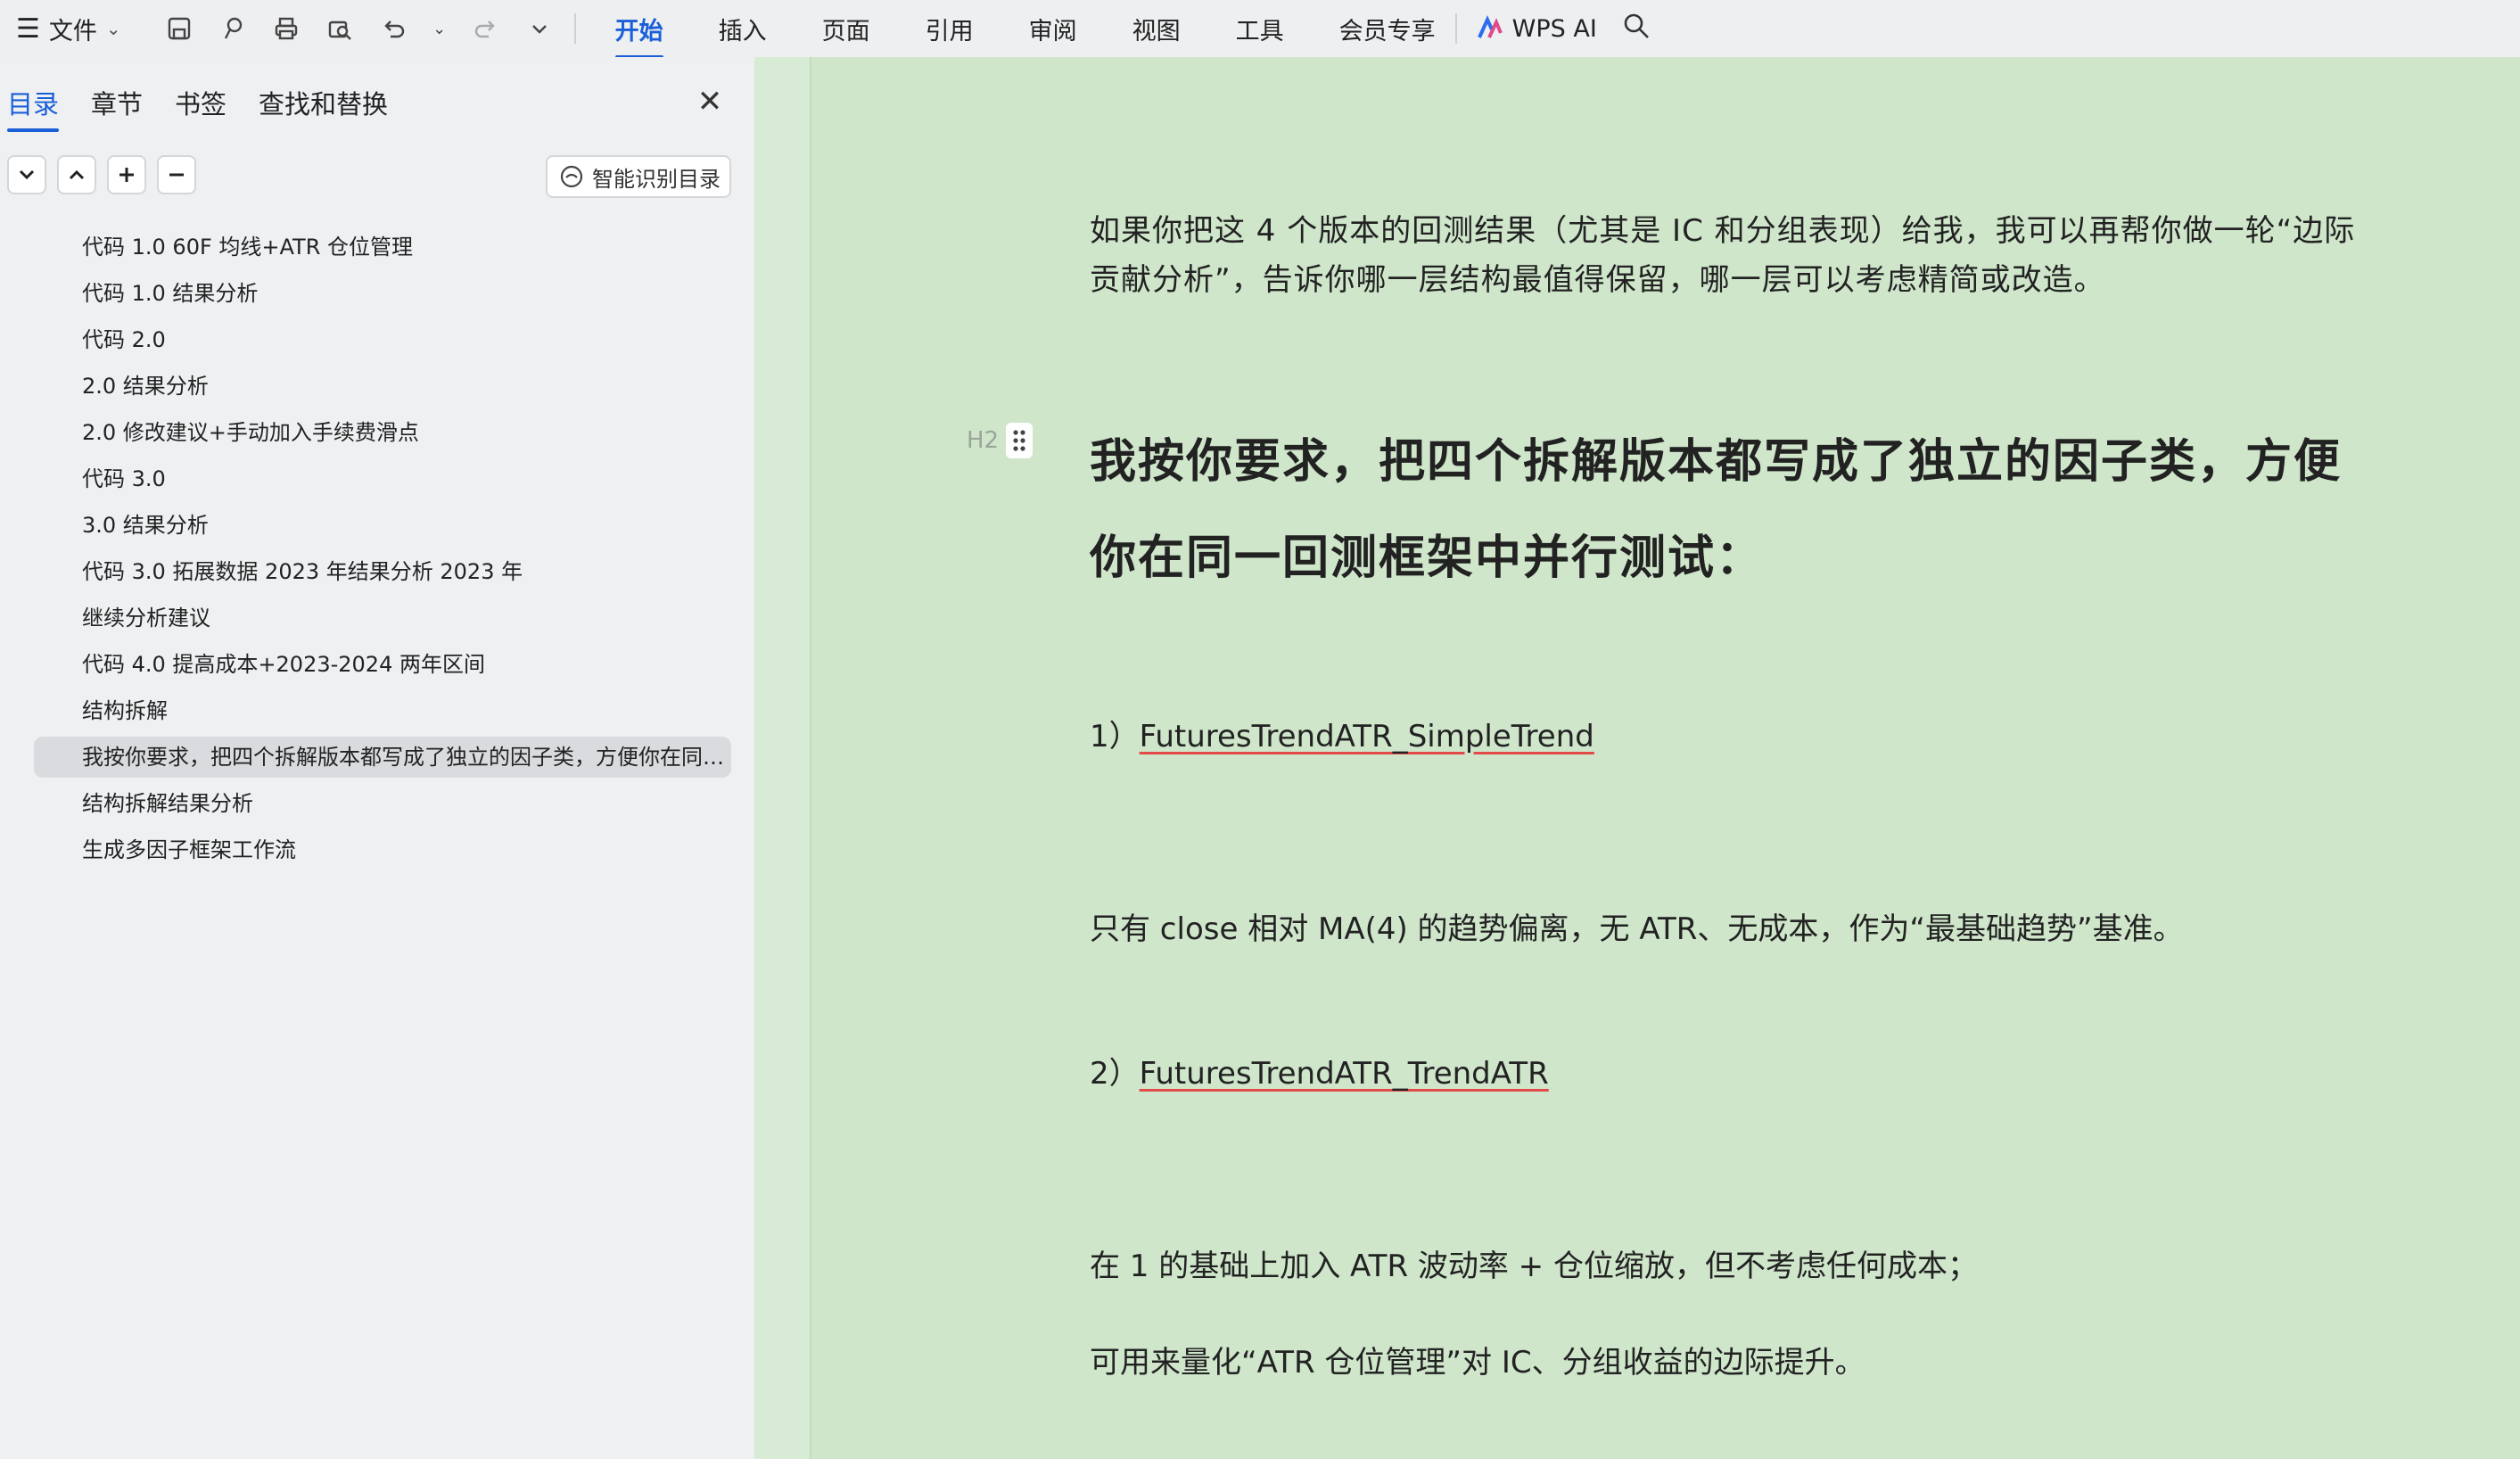 This screenshot has width=2520, height=1459. What do you see at coordinates (710, 102) in the screenshot?
I see `close-pane-icon: ✕` at bounding box center [710, 102].